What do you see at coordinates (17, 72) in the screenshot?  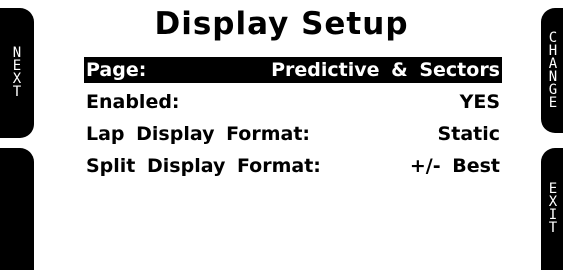 I see `next-softkey-label: NEXT` at bounding box center [17, 72].